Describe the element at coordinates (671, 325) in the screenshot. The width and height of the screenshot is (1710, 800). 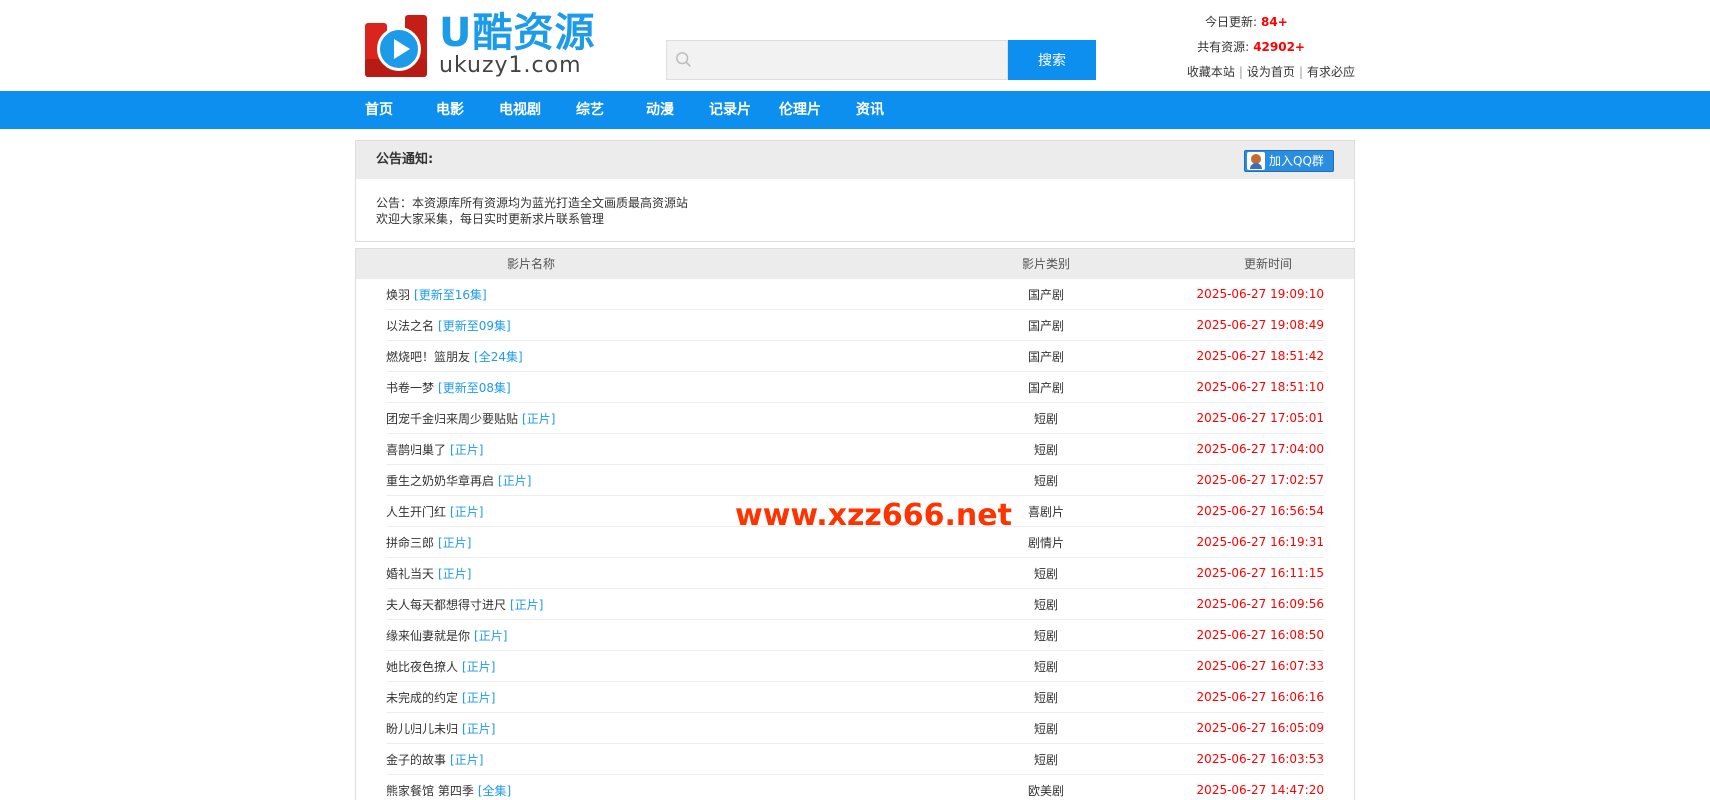
I see `movie-title: 以法之名 [更新至09集]` at that location.